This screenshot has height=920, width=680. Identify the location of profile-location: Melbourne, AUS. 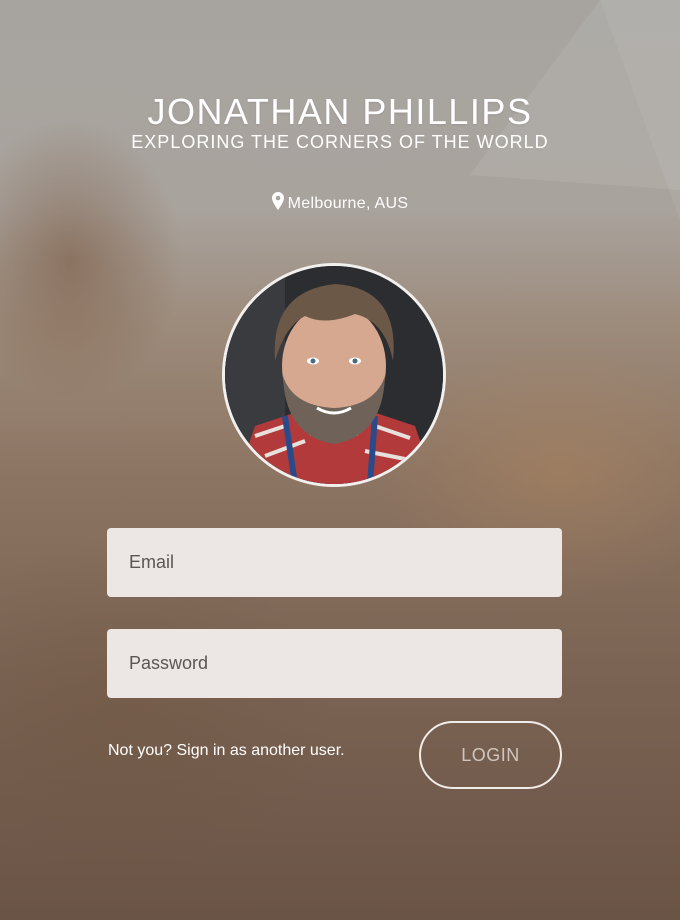
(340, 203).